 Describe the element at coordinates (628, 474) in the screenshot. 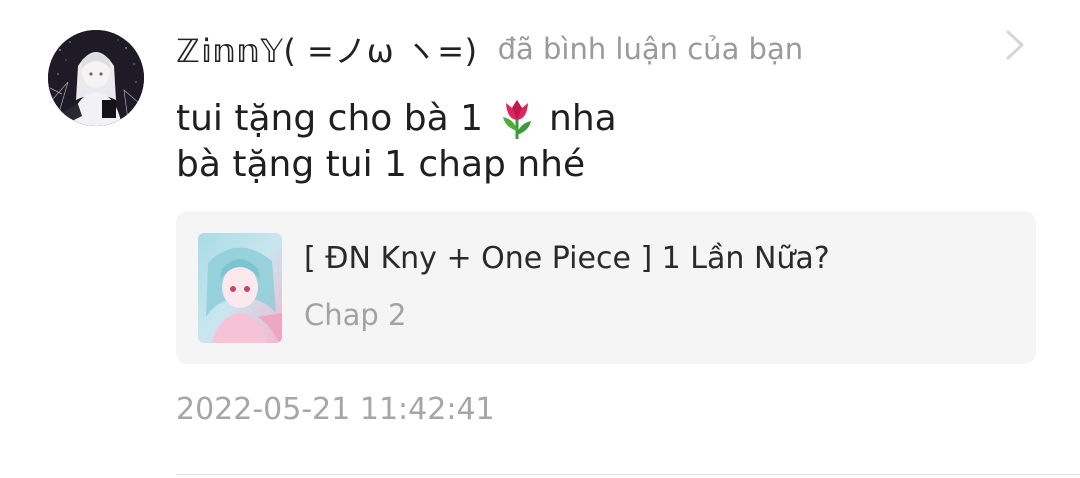

I see `divider` at that location.